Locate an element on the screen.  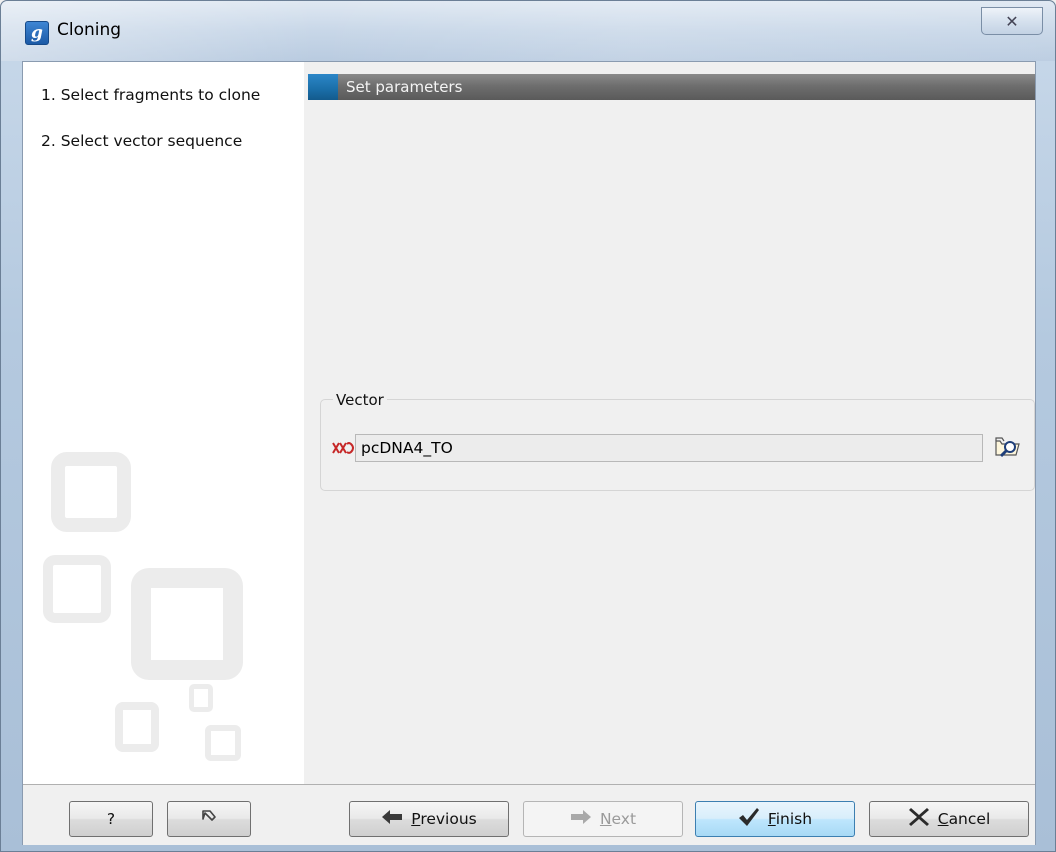
folder-search-icon is located at coordinates (1008, 448).